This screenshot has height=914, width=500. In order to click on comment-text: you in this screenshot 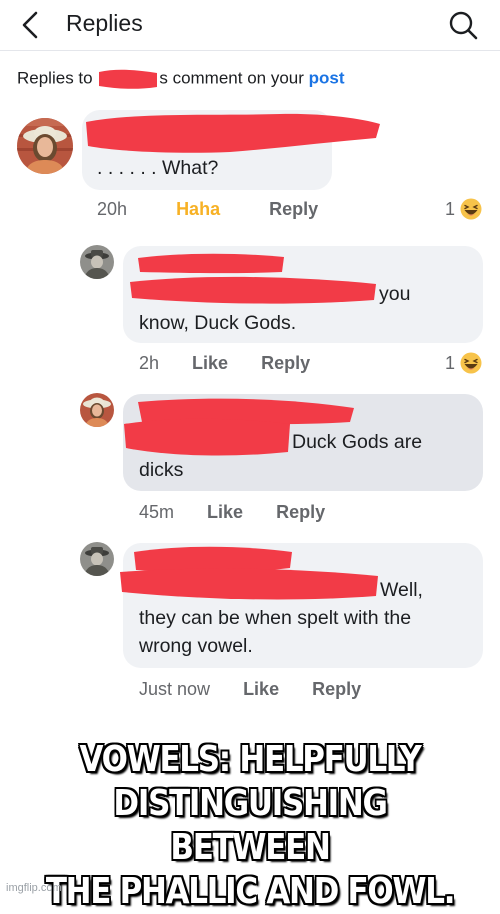, I will do `click(395, 294)`.